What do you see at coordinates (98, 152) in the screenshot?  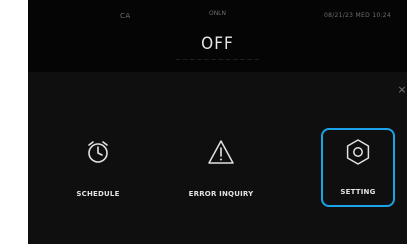 I see `alarm-clock-icon` at bounding box center [98, 152].